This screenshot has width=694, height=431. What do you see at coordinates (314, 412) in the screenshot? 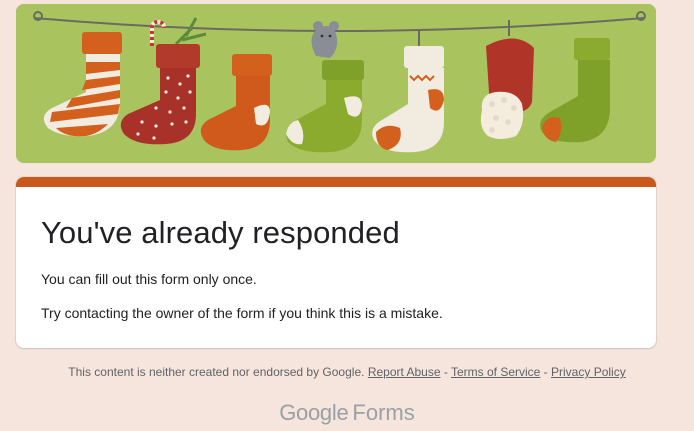
I see `google-wordmark: Google` at bounding box center [314, 412].